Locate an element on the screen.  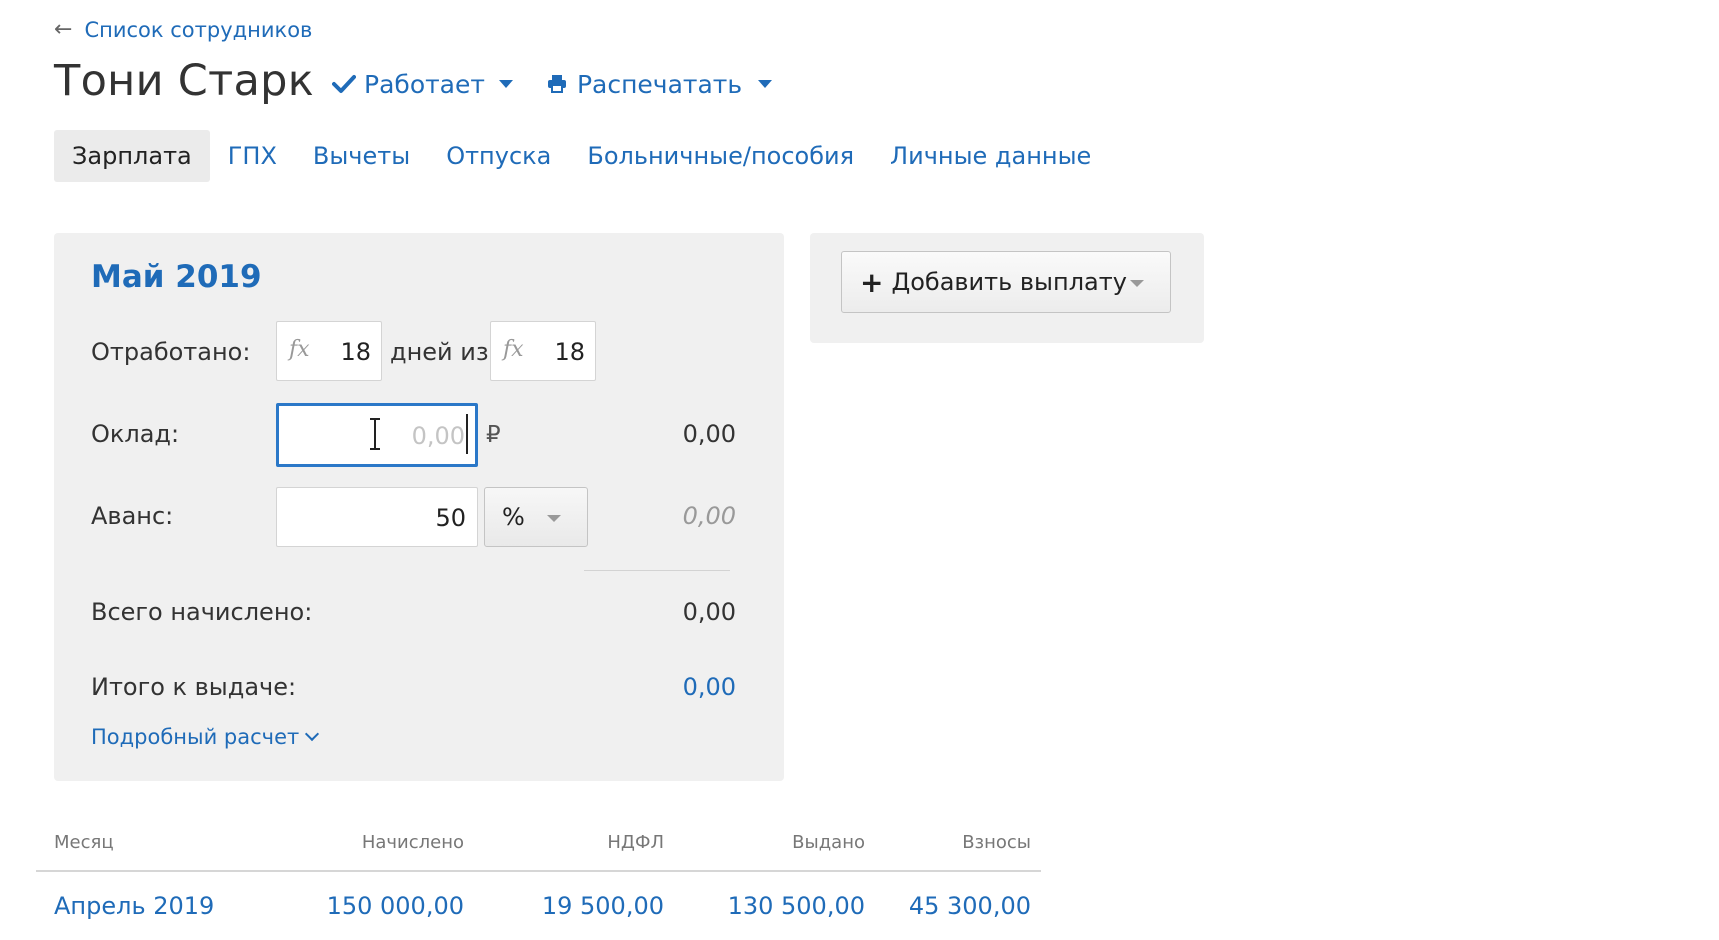
print-label: Распечатать is located at coordinates (659, 84).